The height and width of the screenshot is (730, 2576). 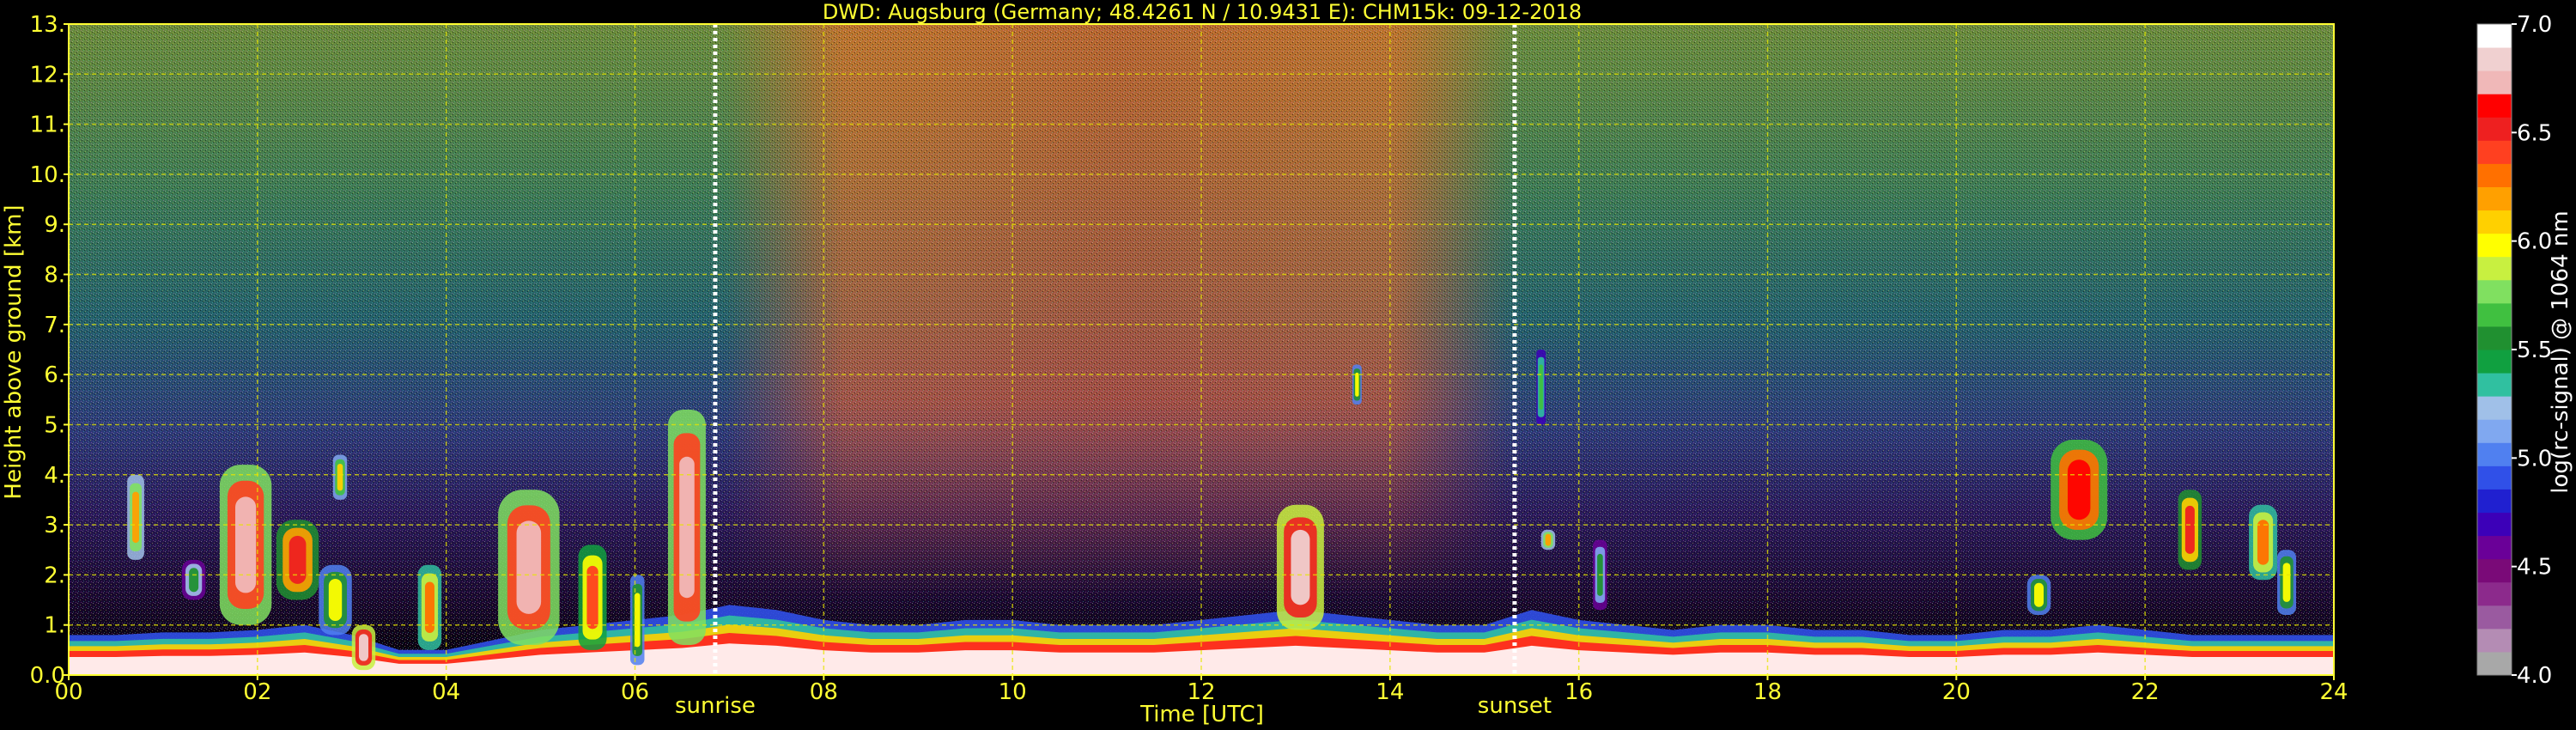 I want to click on sunset-label: sunset, so click(x=1515, y=706).